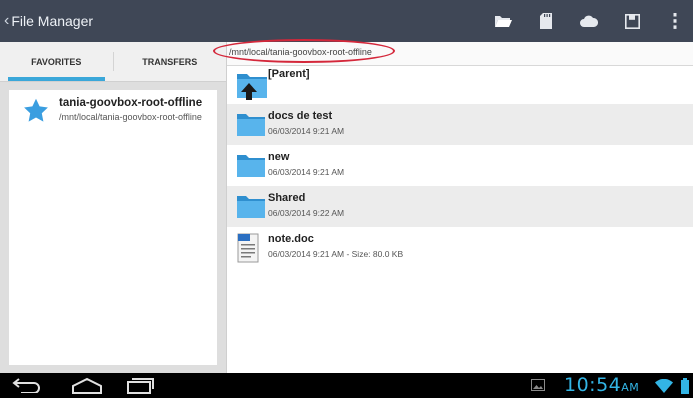 The image size is (693, 398). Describe the element at coordinates (291, 239) in the screenshot. I see `file-name: note.doc` at that location.